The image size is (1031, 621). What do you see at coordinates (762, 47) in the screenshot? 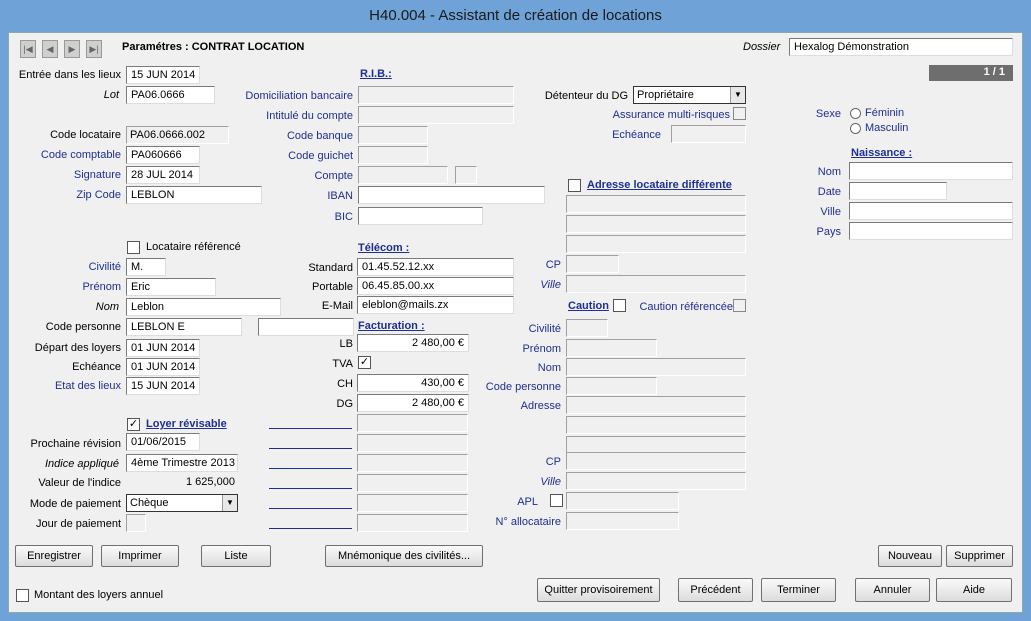
I see `dossier-label: Dossier` at bounding box center [762, 47].